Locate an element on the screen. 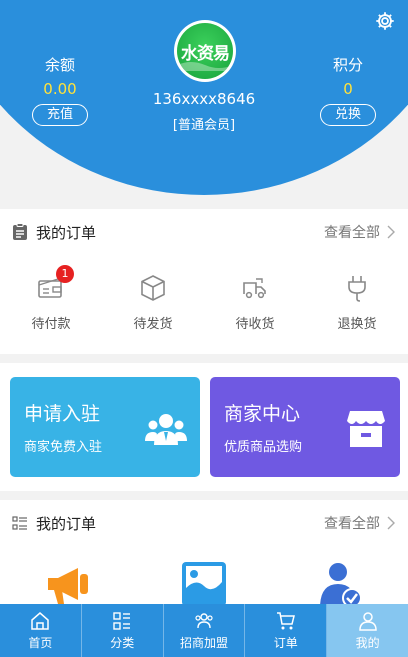  nav-orders: 订单 is located at coordinates (286, 630).